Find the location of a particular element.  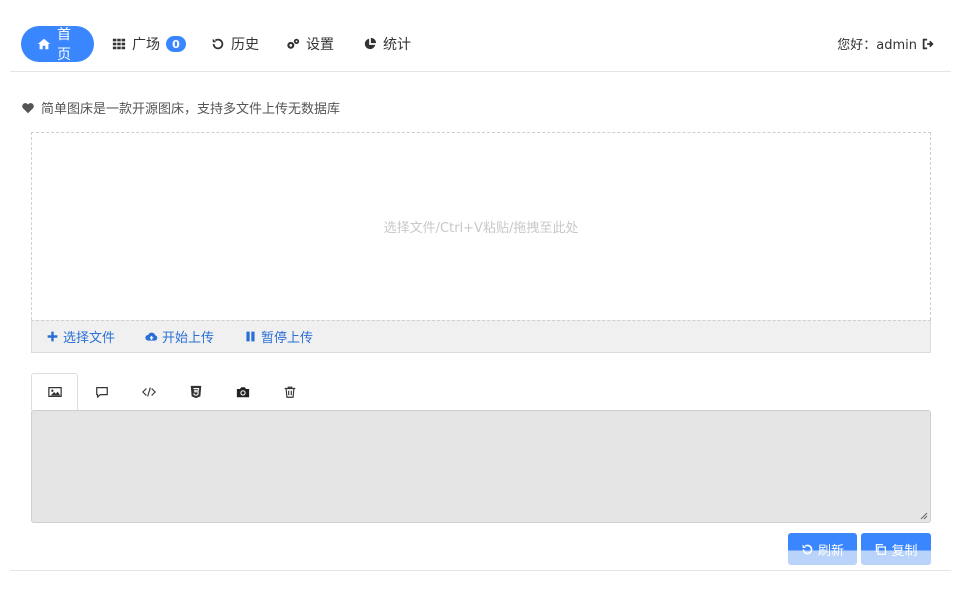

choose-file-label: 选择文件 is located at coordinates (89, 338).